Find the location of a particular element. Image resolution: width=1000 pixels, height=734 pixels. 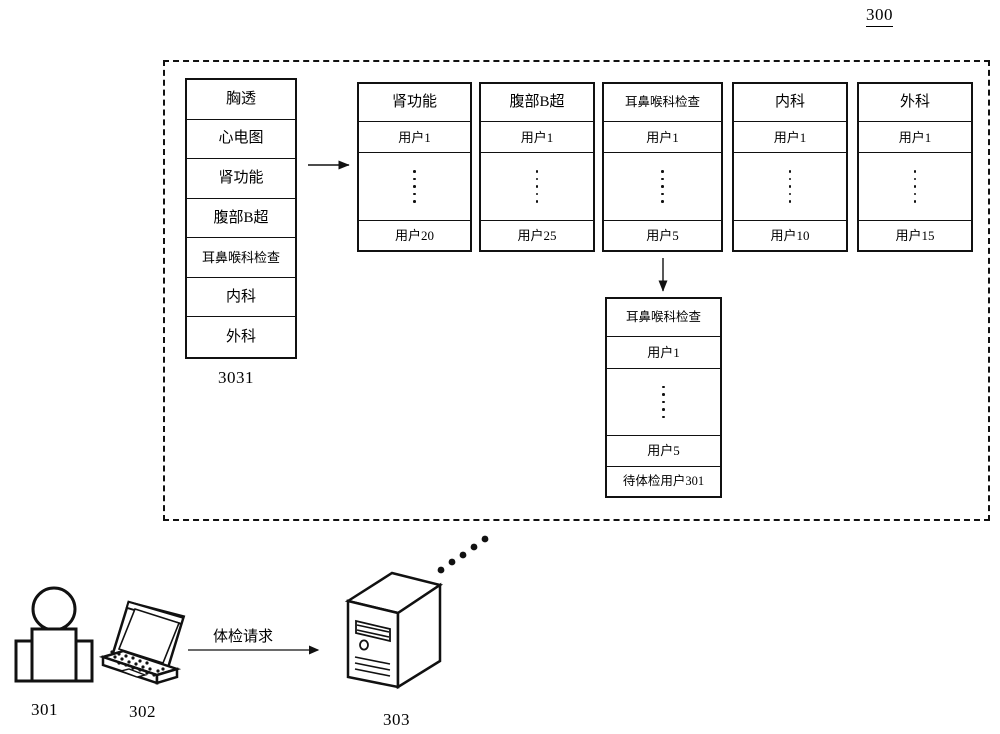

category-last-user-1: 用户20 is located at coordinates (414, 235).